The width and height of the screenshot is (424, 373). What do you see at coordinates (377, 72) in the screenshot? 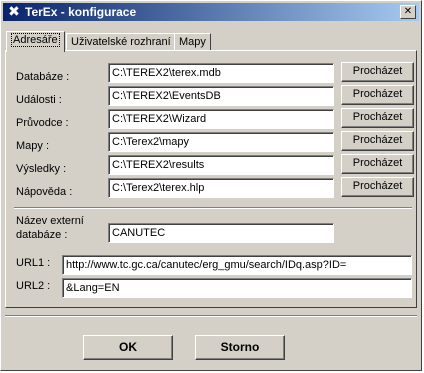
I see `database-browse-button: Procházet` at bounding box center [377, 72].